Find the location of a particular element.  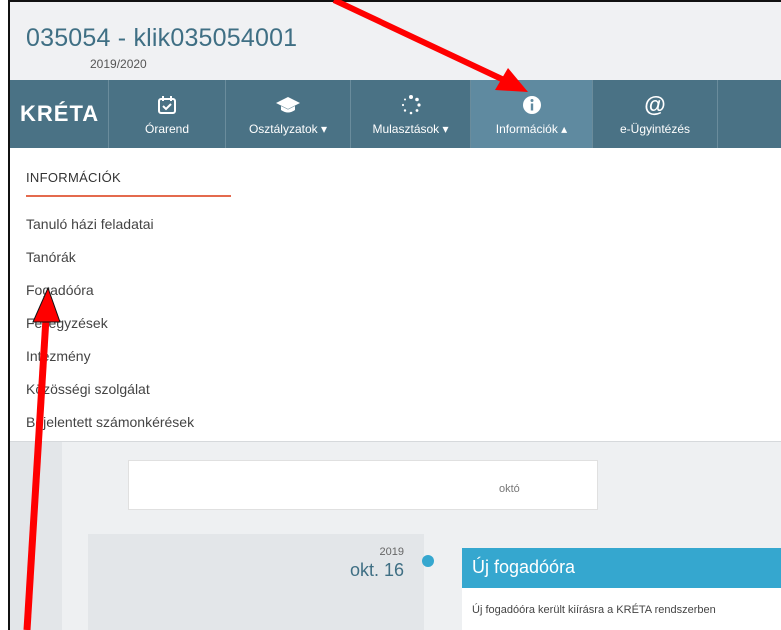

page-title: 035054 - klik035054001 is located at coordinates (162, 38).